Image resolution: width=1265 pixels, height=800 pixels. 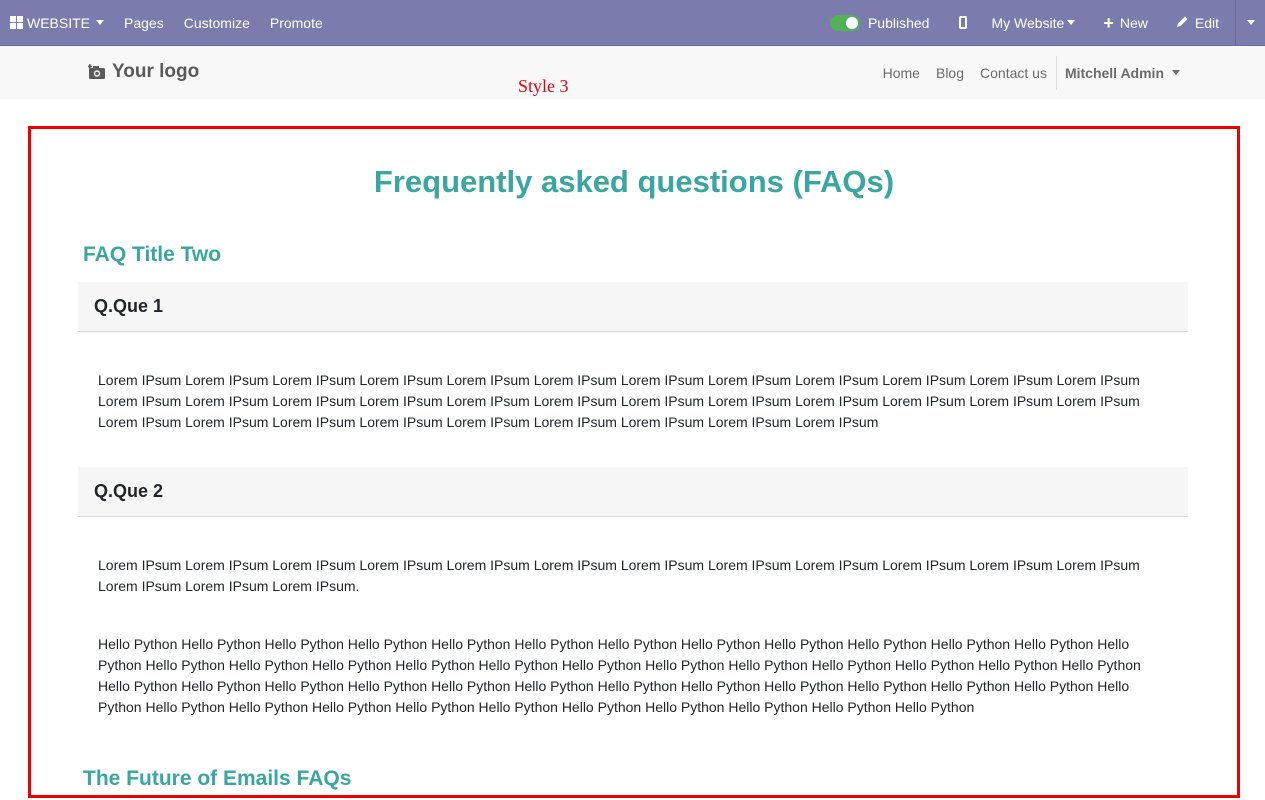 I want to click on user-name: Mitchell Admin, so click(x=1114, y=72).